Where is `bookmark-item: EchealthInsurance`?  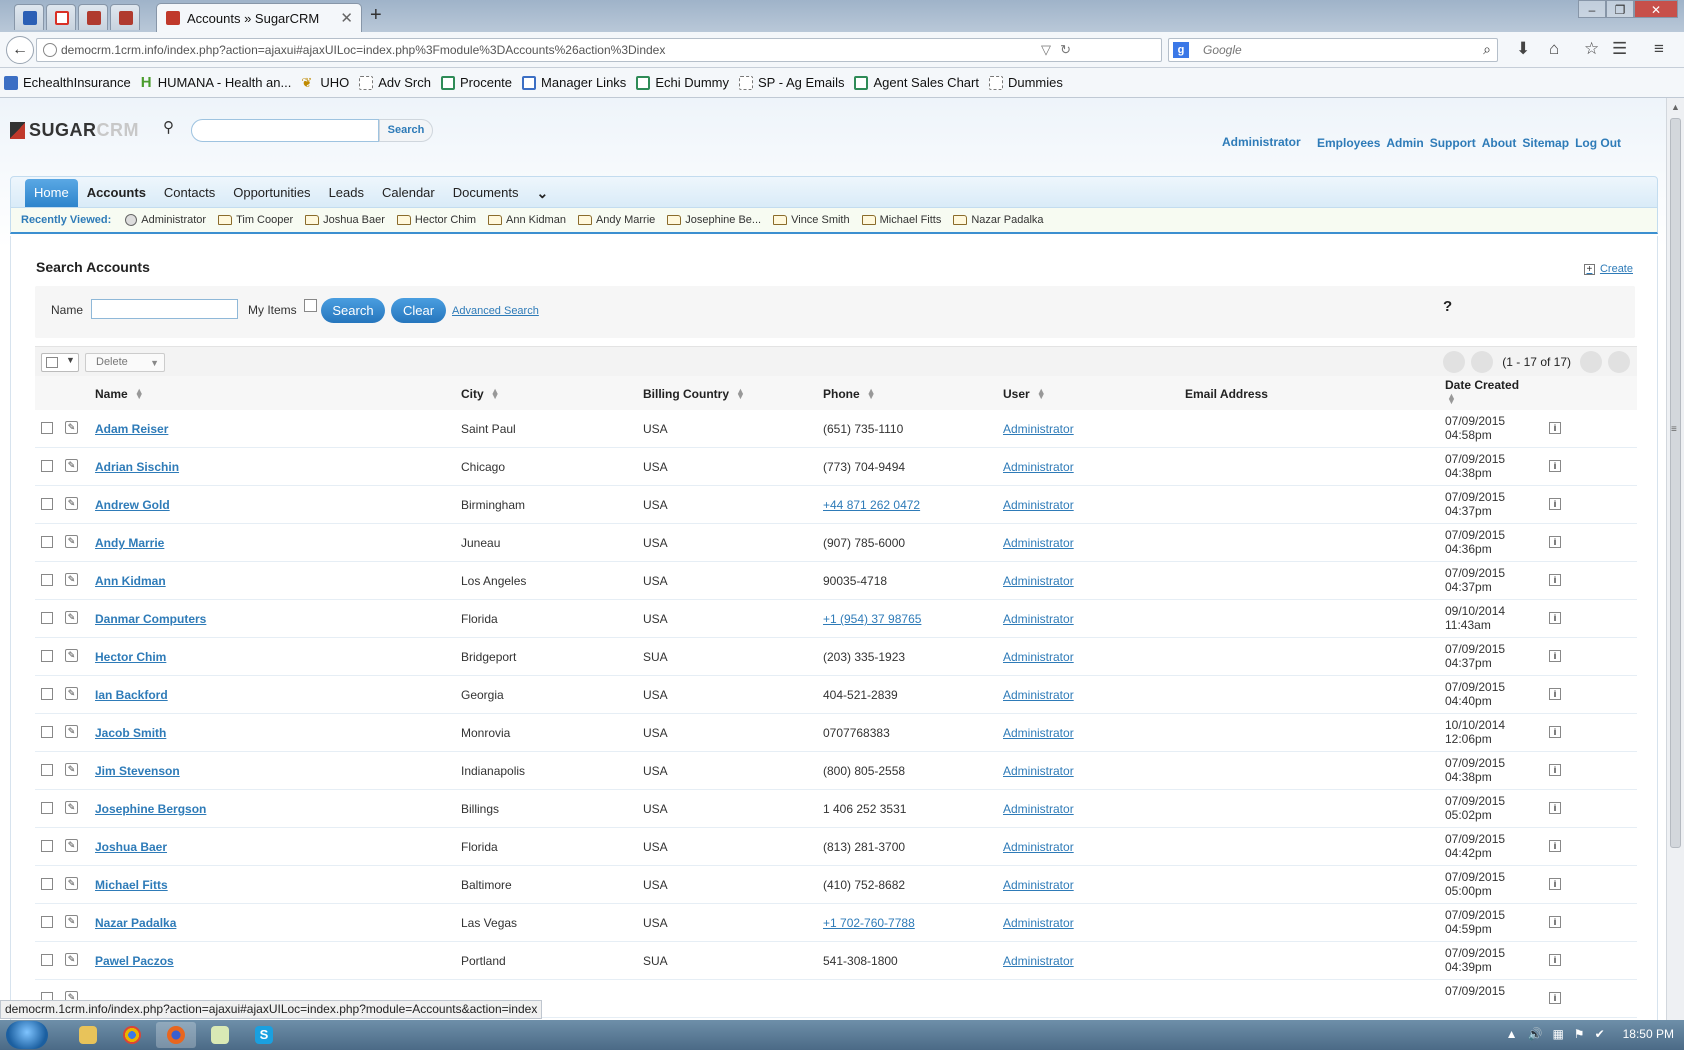 bookmark-item: EchealthInsurance is located at coordinates (67, 82).